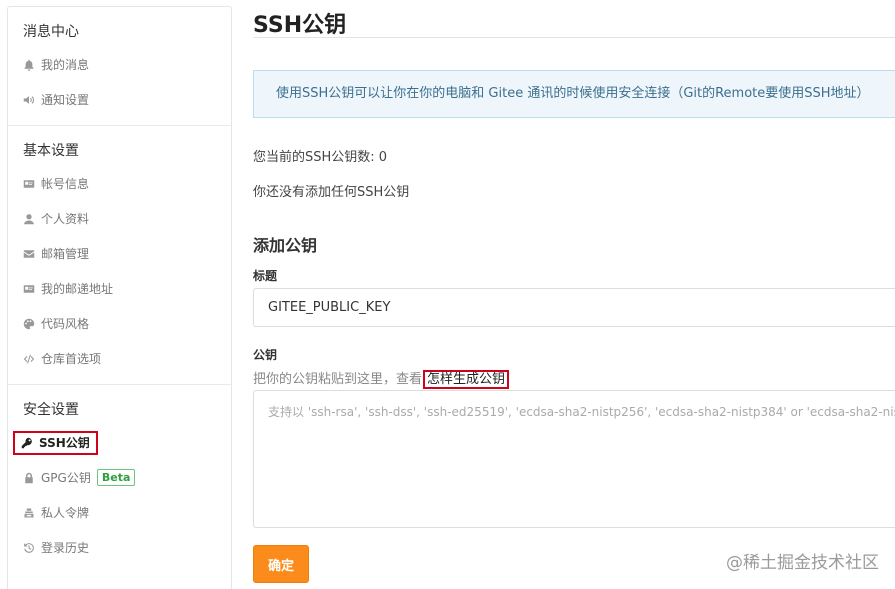  I want to click on active-highlight-box: SSH公钥, so click(55, 442).